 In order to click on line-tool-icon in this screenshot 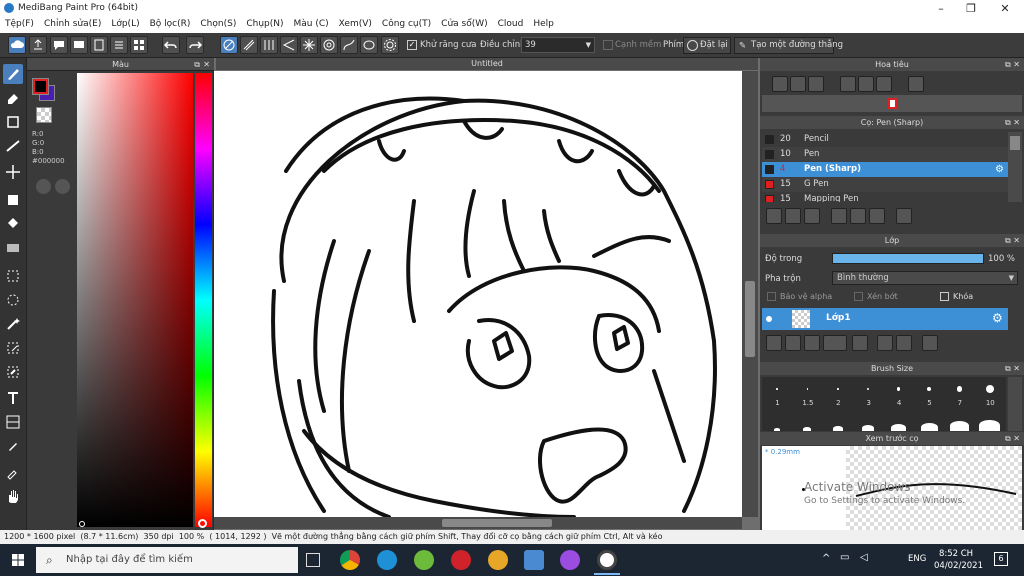, I will do `click(13, 146)`.